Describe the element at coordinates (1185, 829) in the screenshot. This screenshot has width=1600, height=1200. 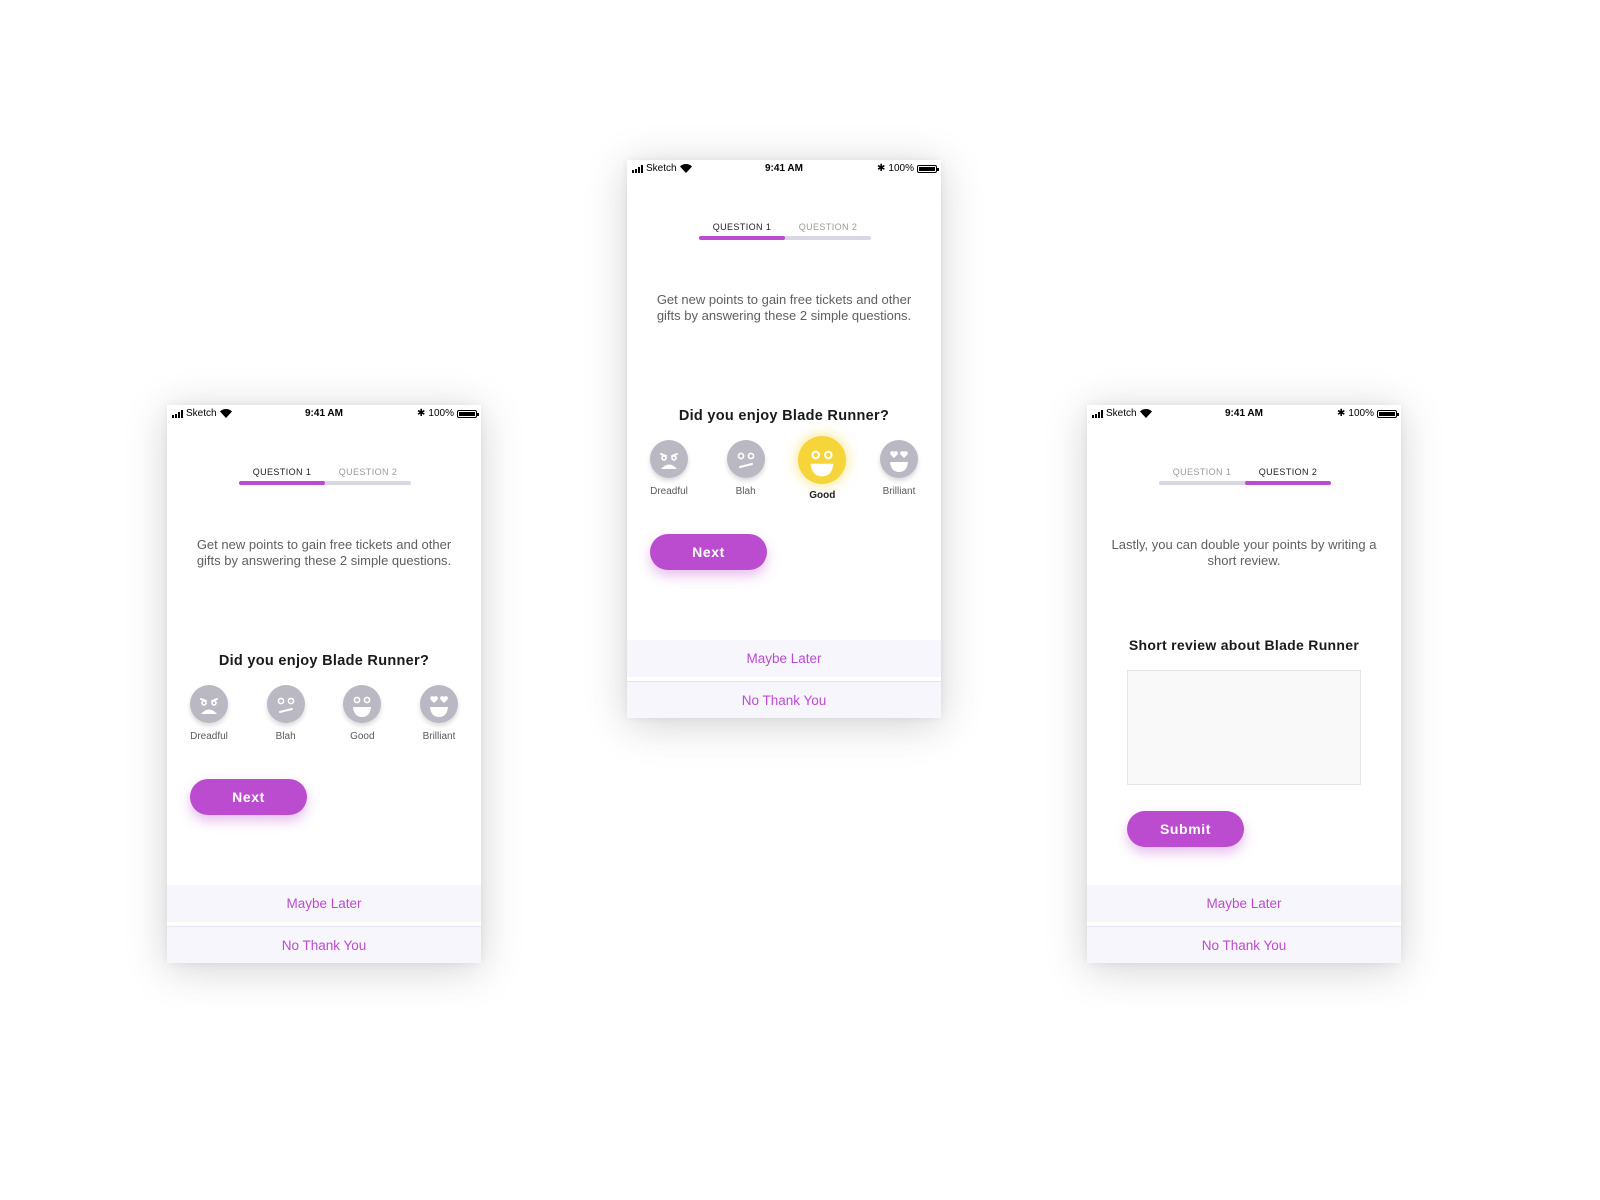
I see `submit-button: Submit` at that location.